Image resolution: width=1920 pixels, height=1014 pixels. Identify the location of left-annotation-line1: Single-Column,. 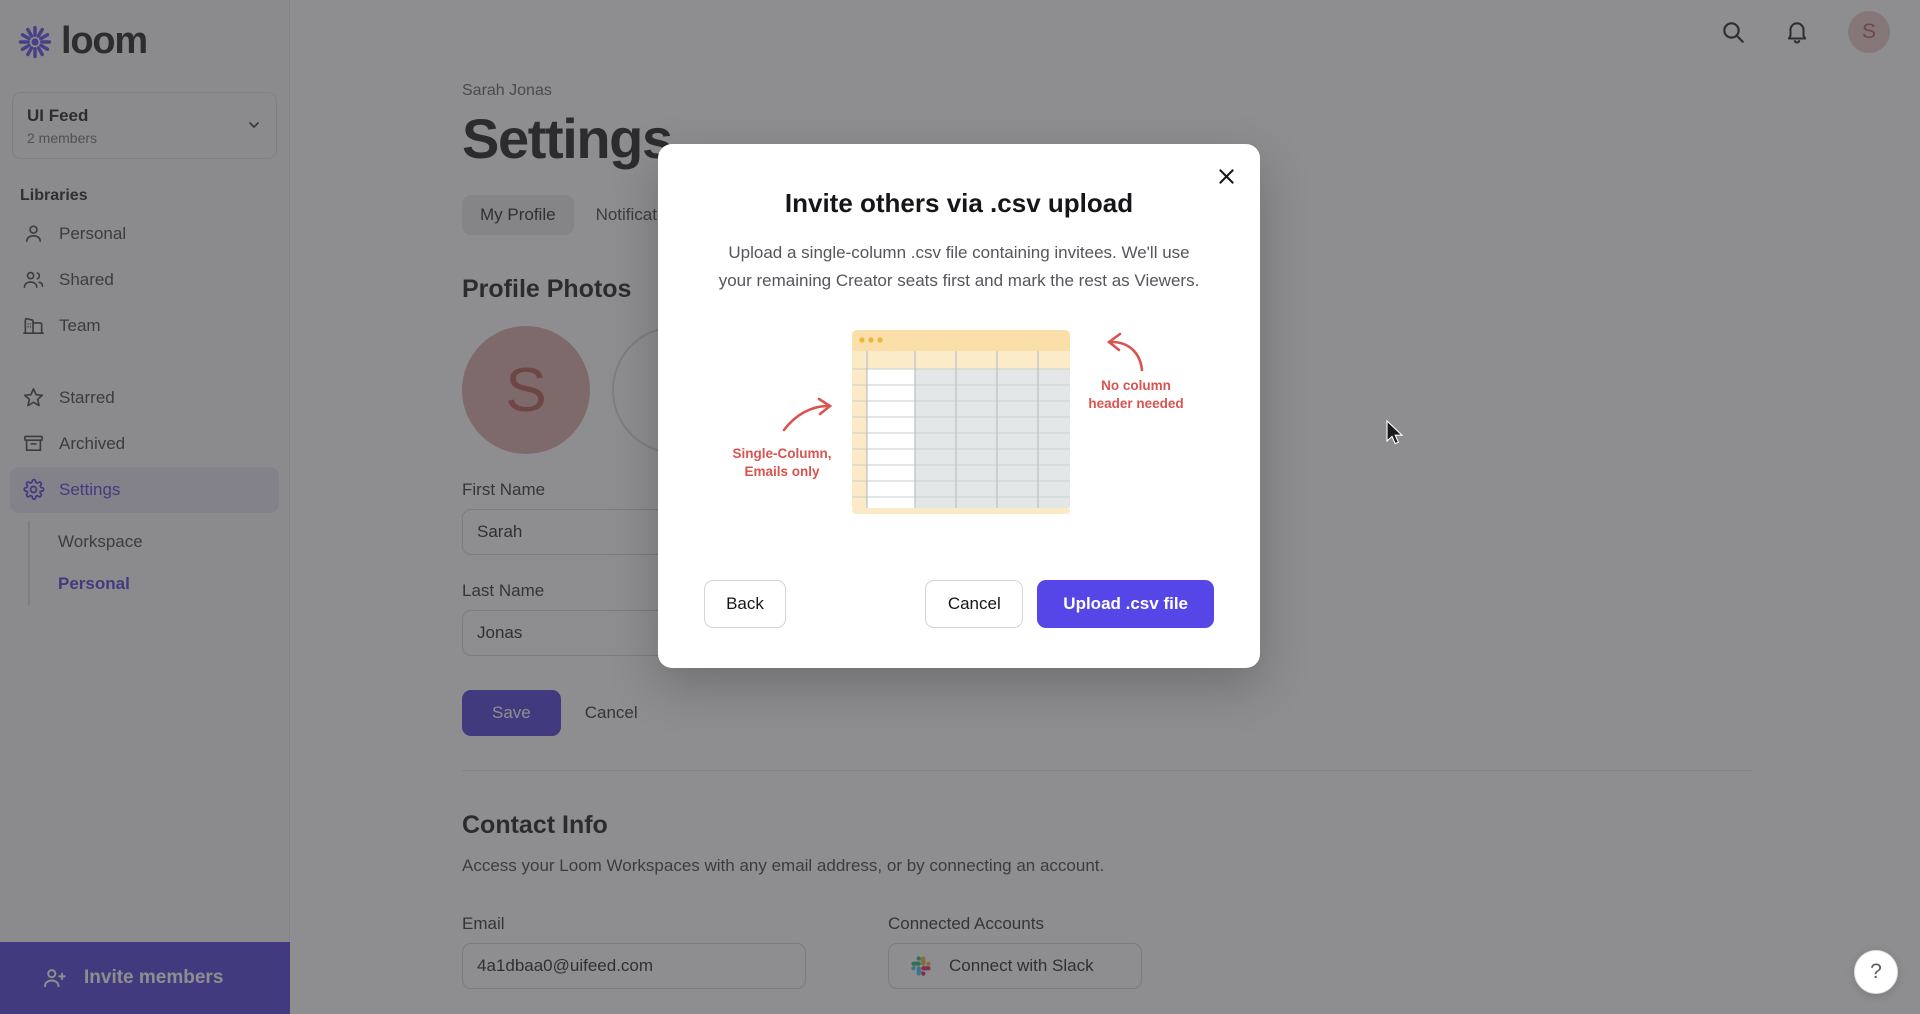
(782, 453).